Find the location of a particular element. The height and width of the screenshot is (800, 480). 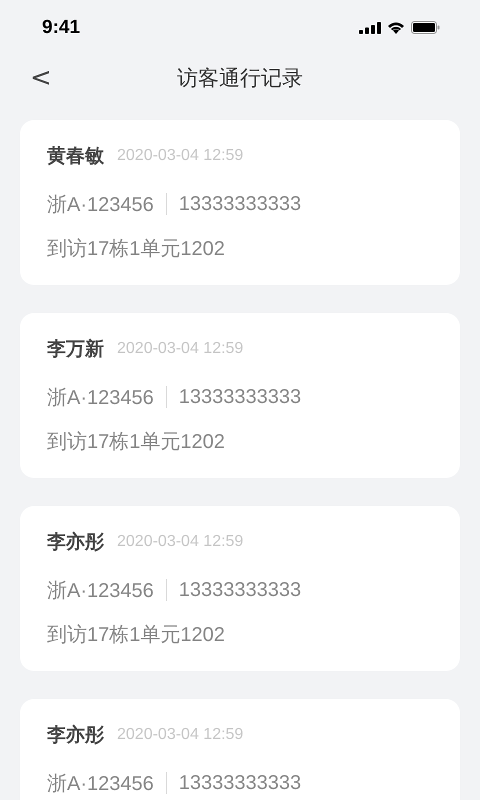

visitor-name: 李万新 is located at coordinates (75, 350).